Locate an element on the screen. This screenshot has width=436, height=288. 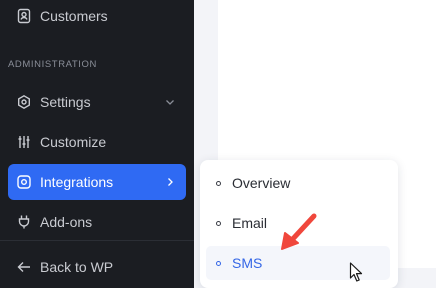
sidebar-item-integrations: Integrations is located at coordinates (97, 182).